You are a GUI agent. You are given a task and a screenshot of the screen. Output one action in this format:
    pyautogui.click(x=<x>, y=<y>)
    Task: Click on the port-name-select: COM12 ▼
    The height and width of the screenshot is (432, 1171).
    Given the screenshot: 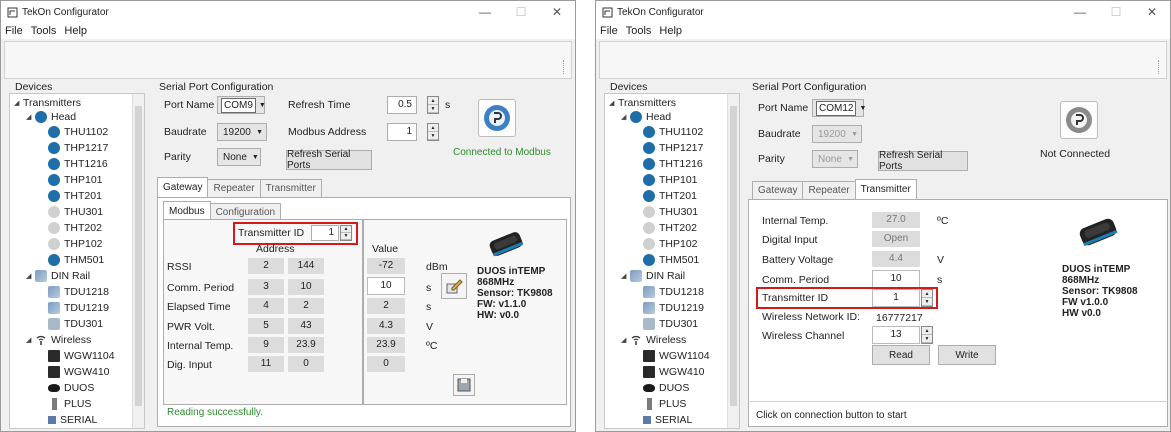 What is the action you would take?
    pyautogui.click(x=839, y=108)
    